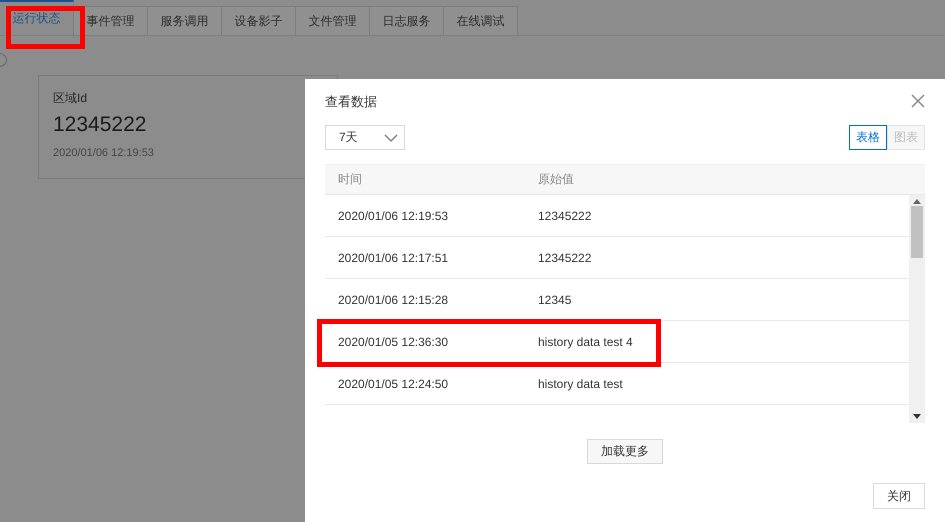  What do you see at coordinates (580, 383) in the screenshot?
I see `table-cell-text: history data test` at bounding box center [580, 383].